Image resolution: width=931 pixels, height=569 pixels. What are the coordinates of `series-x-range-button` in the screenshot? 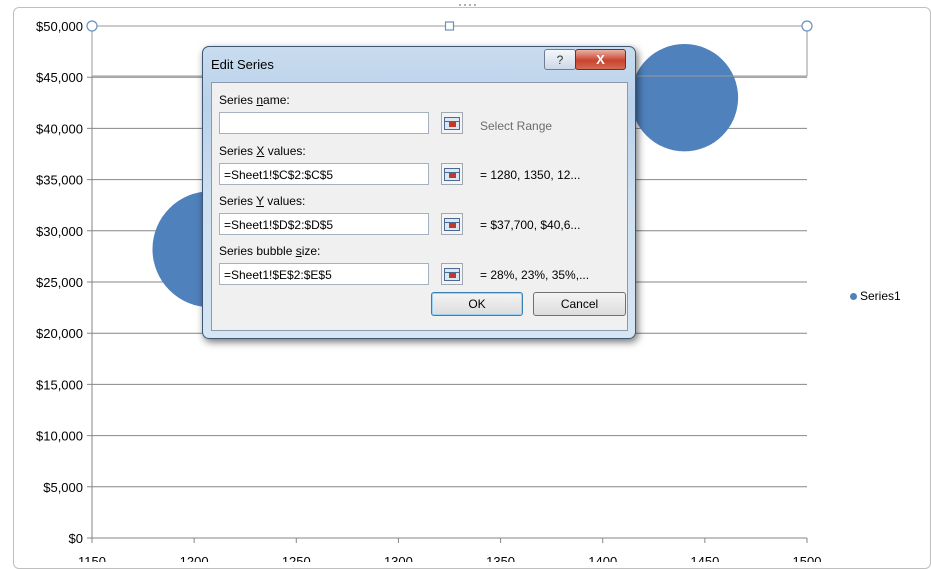 It's located at (452, 174).